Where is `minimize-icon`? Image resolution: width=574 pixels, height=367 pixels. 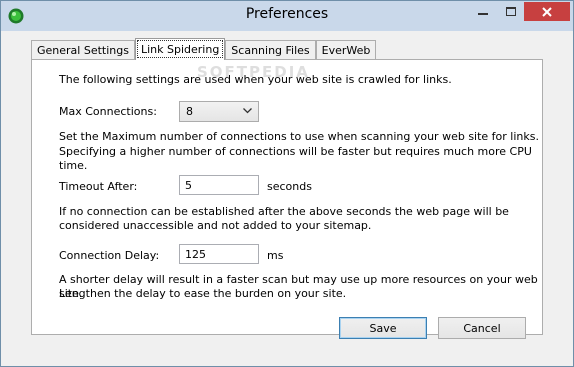
minimize-icon is located at coordinates (483, 13).